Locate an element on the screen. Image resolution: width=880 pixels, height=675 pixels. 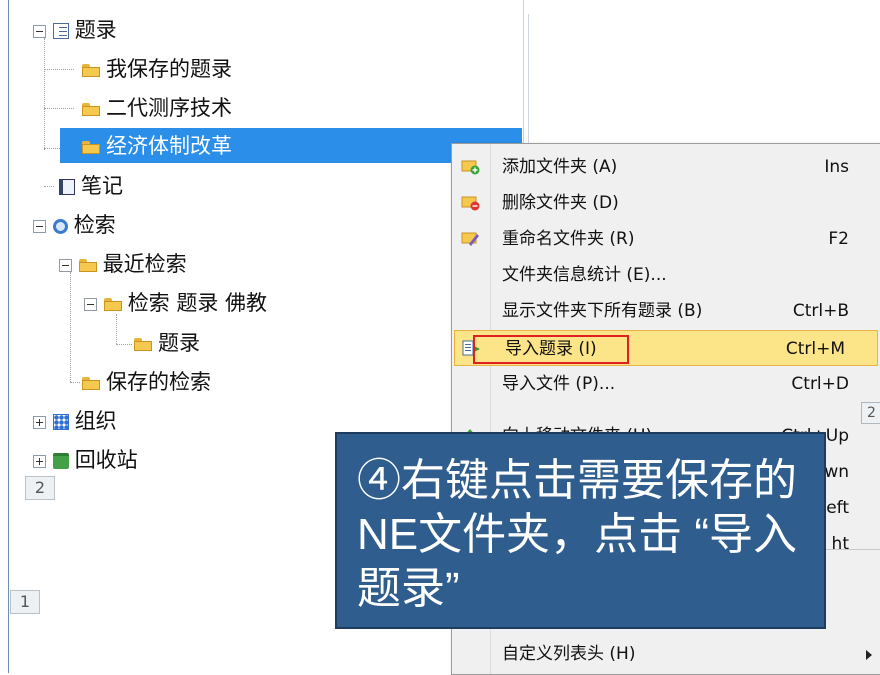
recycle-bin-icon is located at coordinates (60, 461).